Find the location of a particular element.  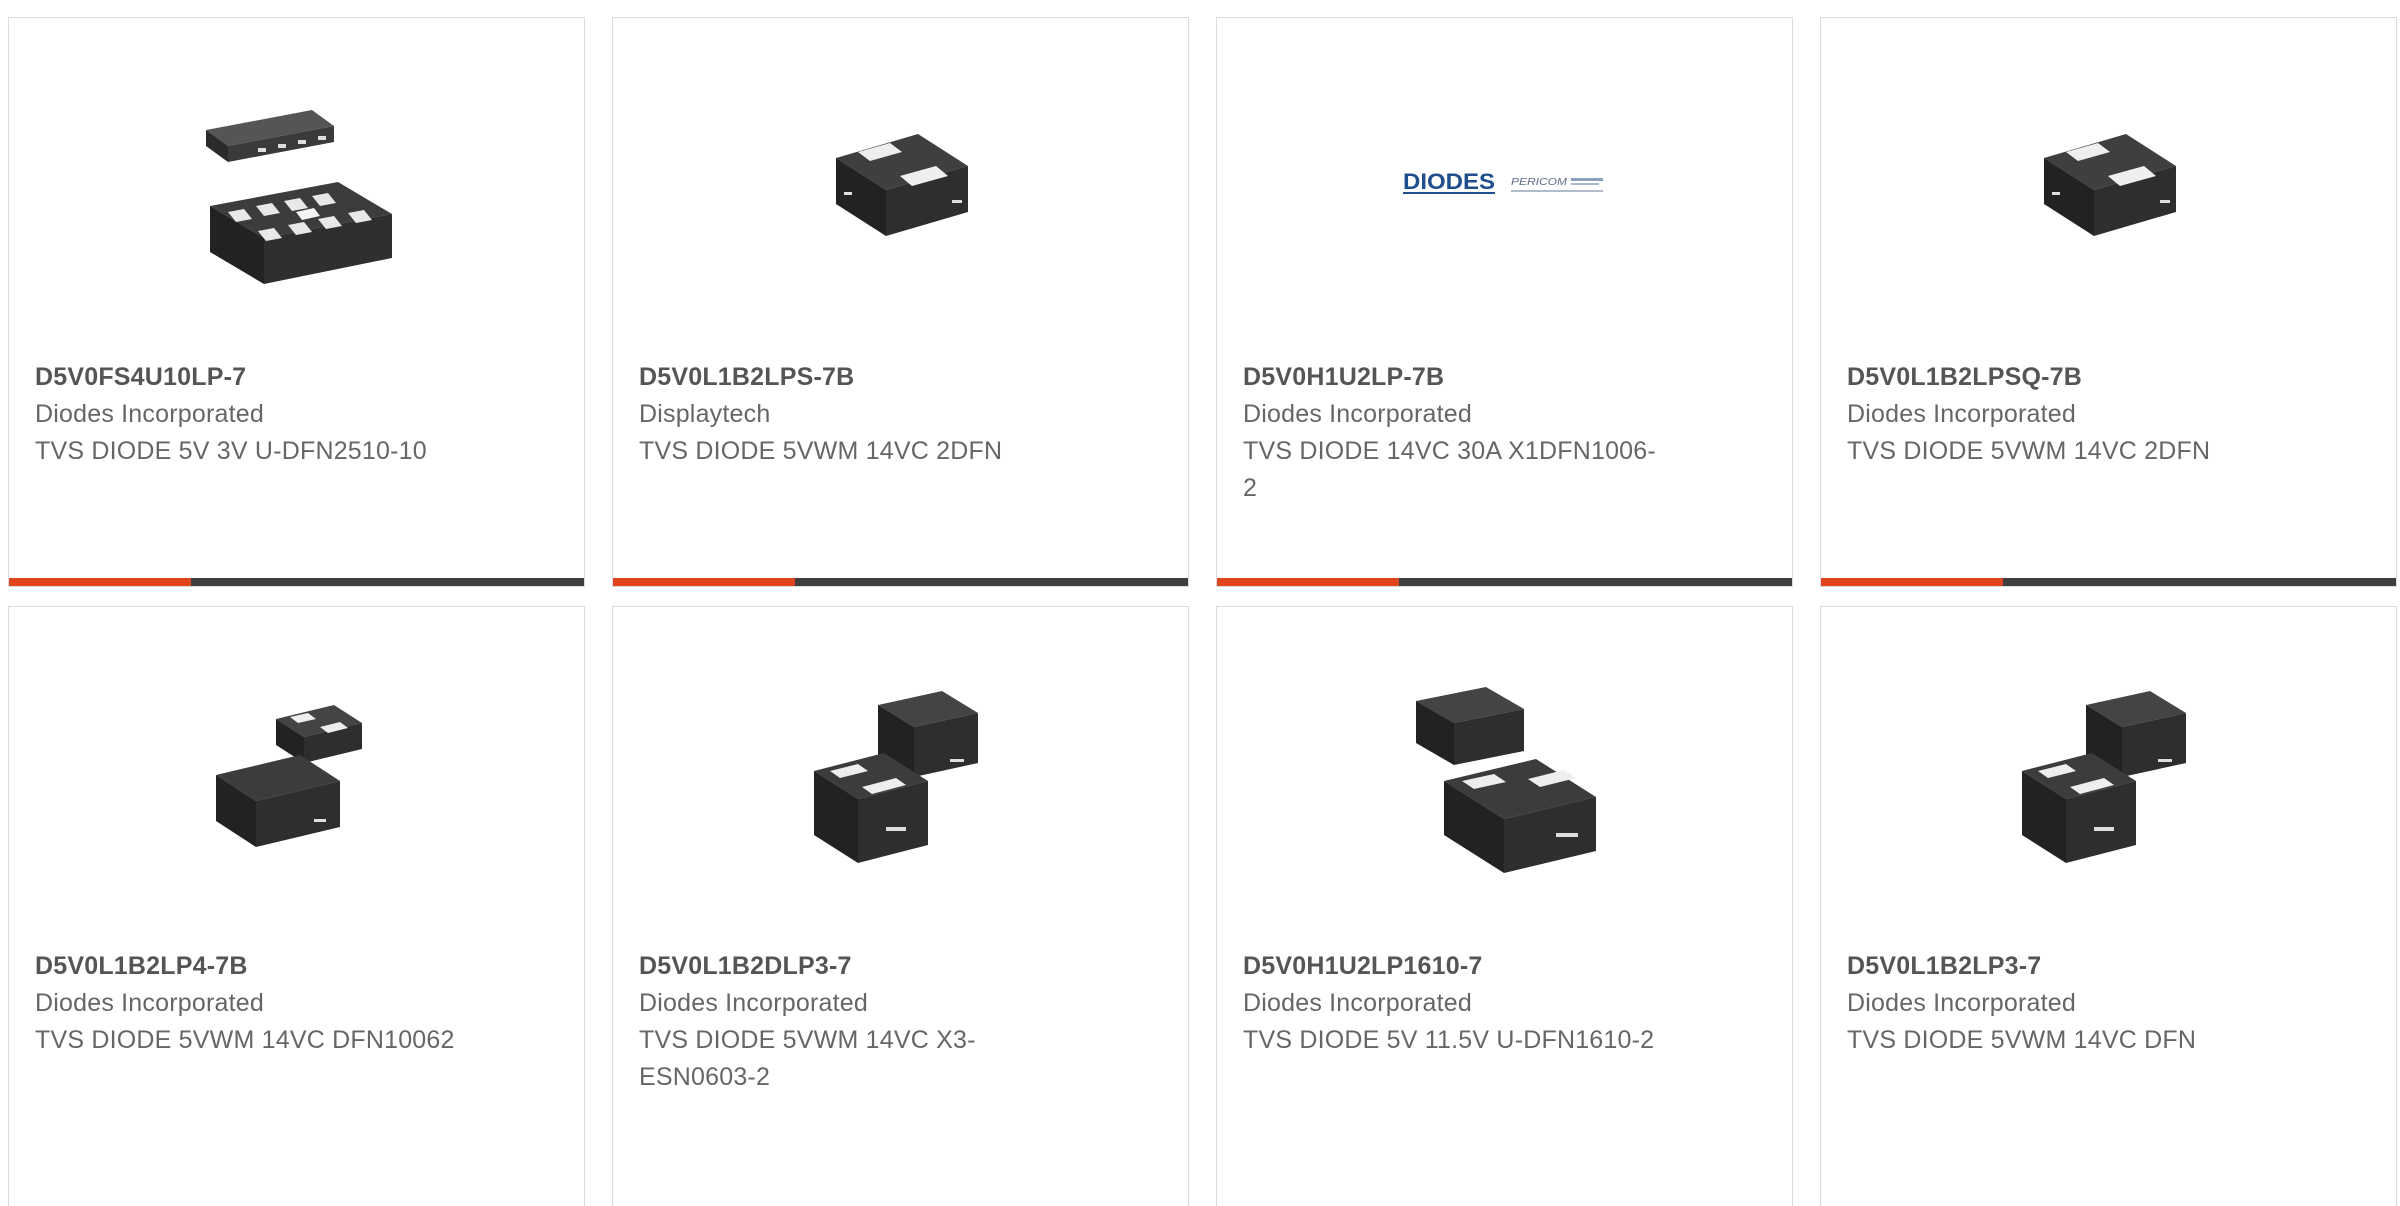

svg-text: DIODES is located at coordinates (1449, 181).